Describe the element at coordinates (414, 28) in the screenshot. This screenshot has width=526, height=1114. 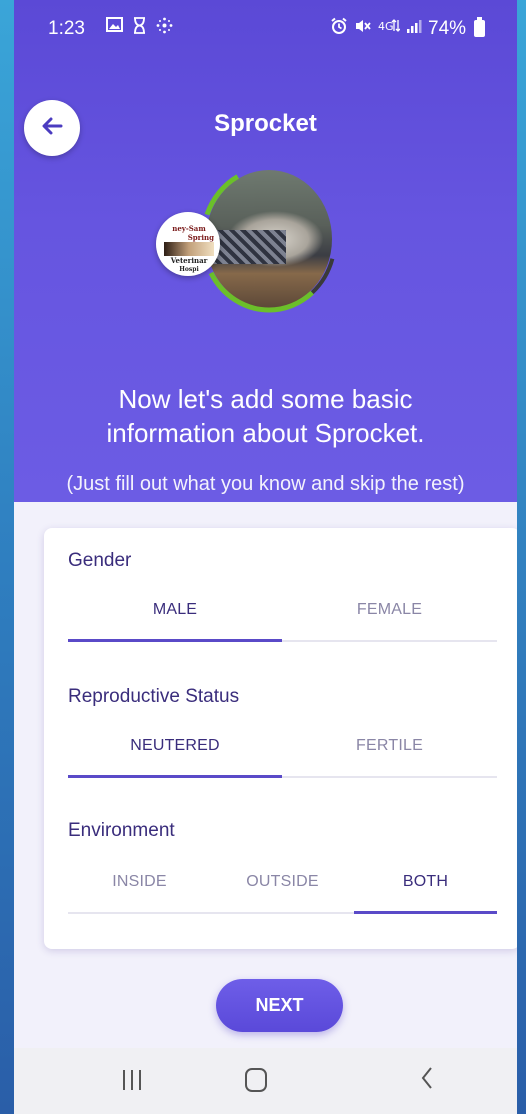
I see `signal-bars-icon` at that location.